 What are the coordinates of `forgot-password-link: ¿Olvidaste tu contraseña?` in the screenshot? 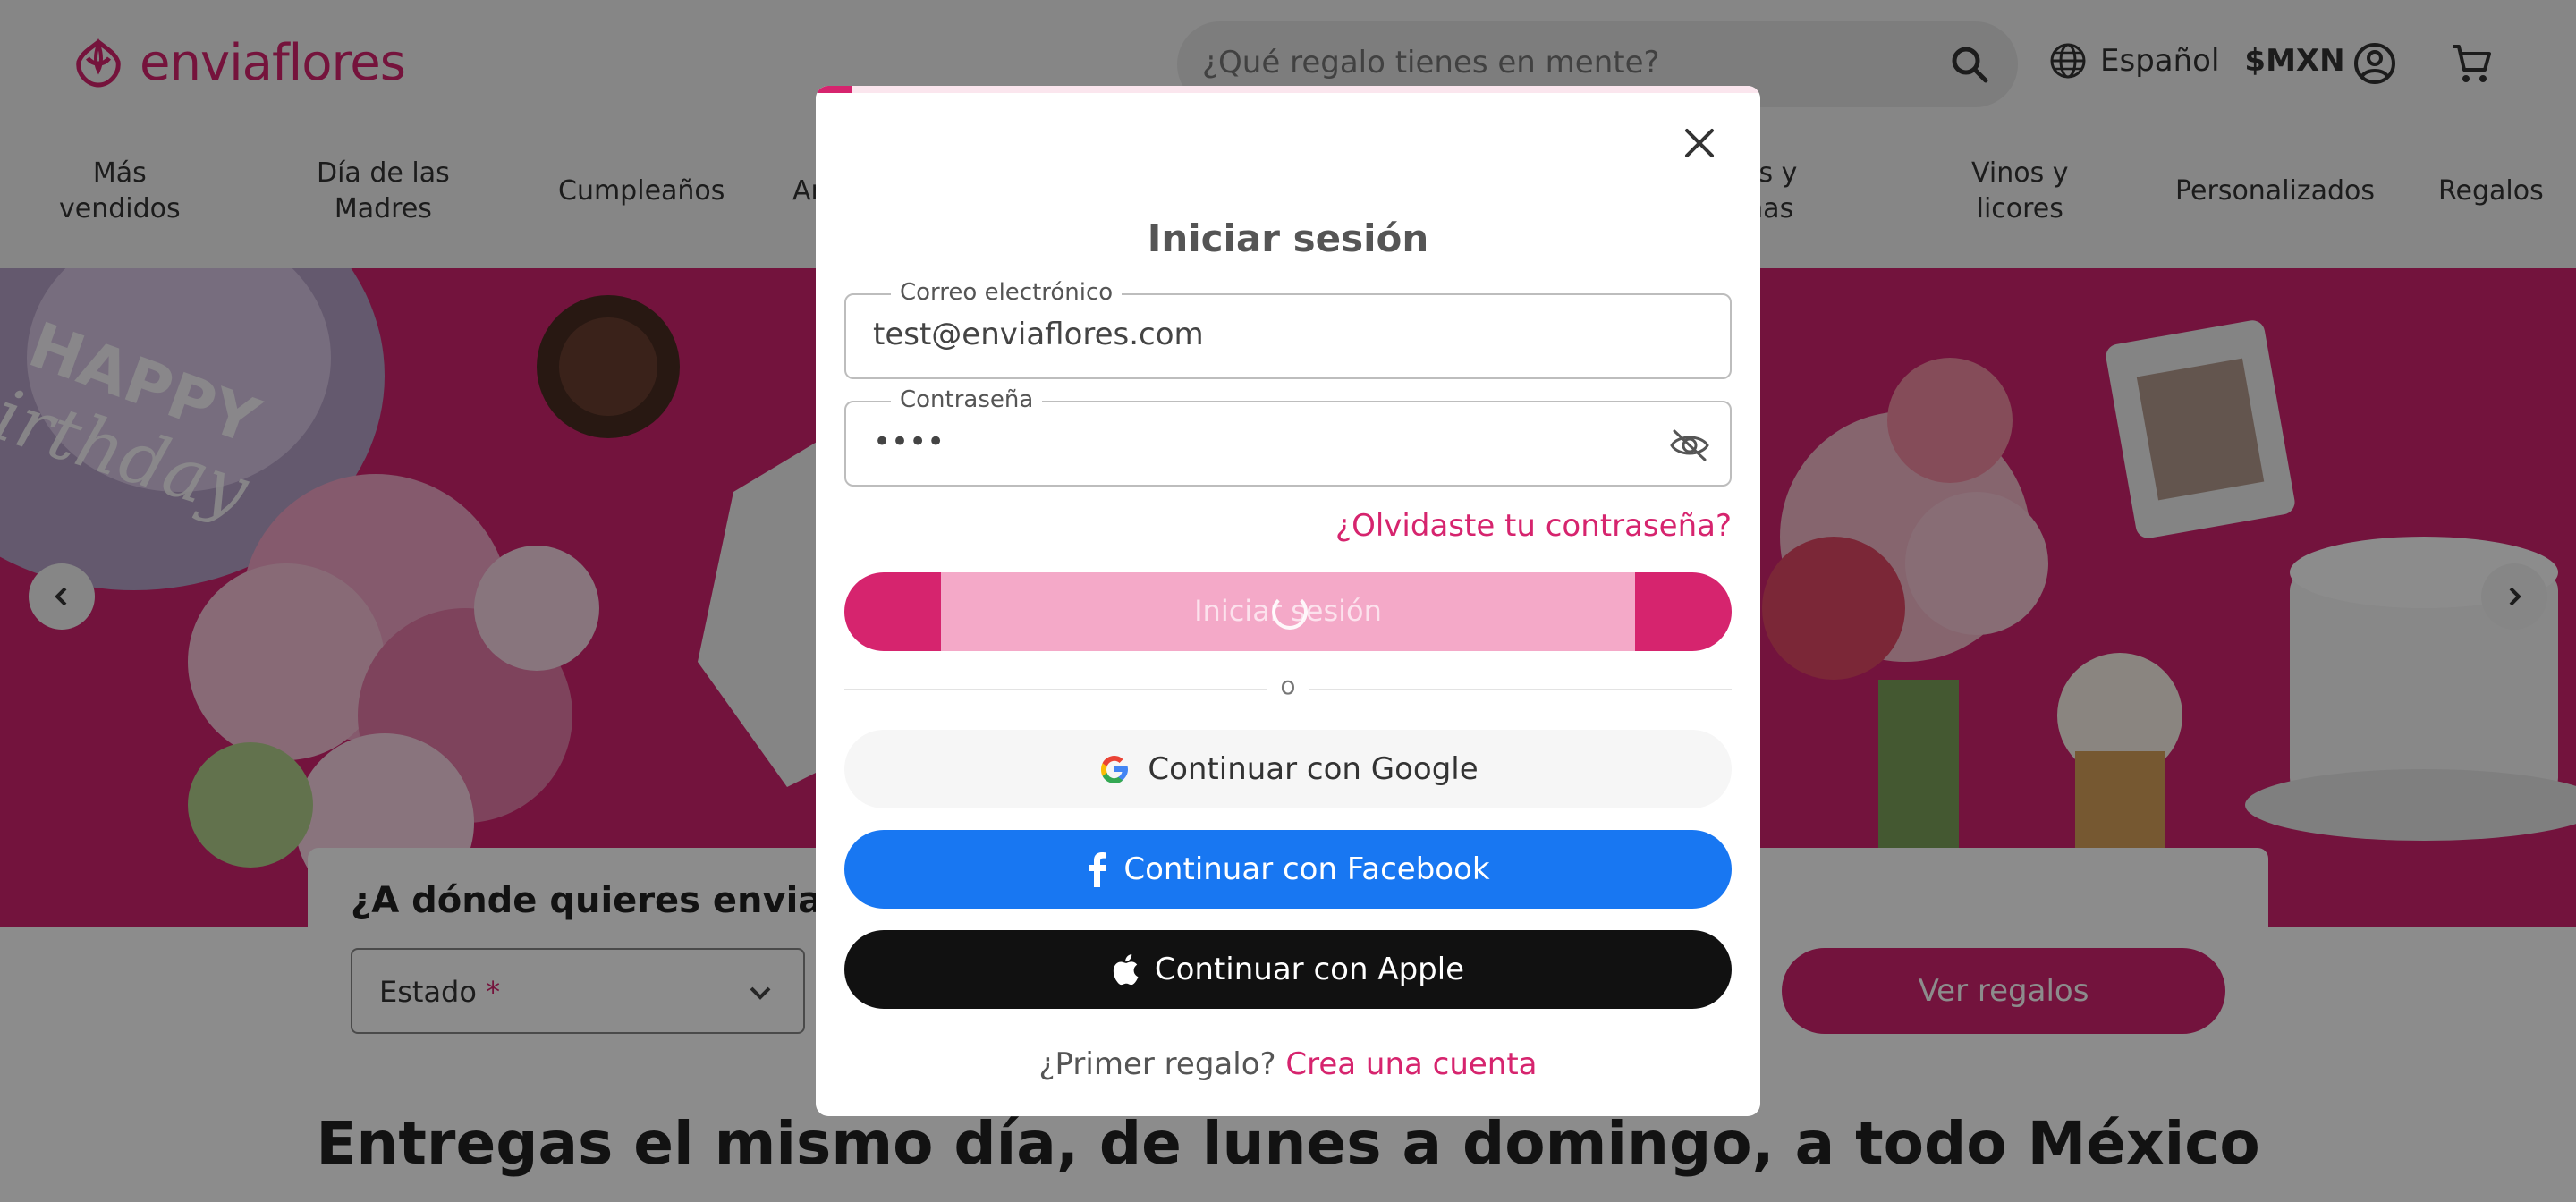 It's located at (1533, 526).